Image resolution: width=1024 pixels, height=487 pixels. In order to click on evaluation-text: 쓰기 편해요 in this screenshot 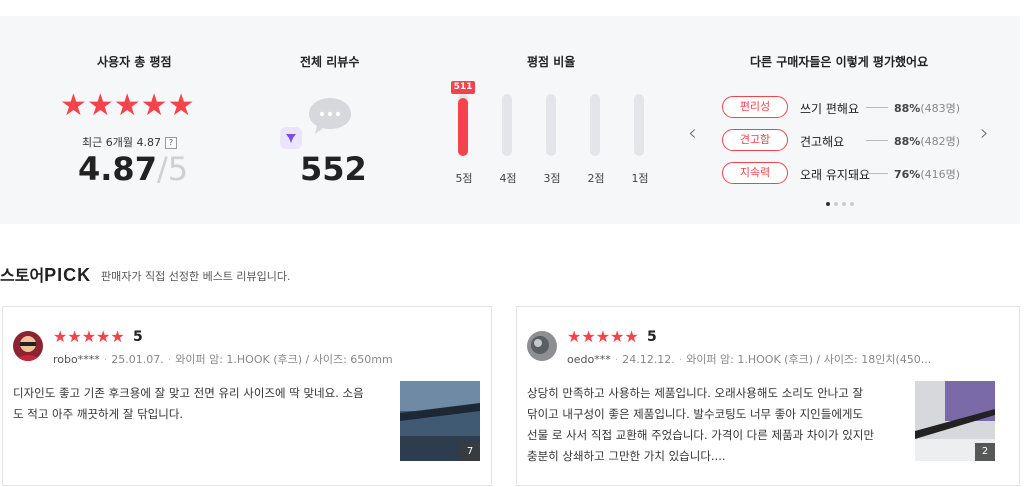, I will do `click(830, 109)`.